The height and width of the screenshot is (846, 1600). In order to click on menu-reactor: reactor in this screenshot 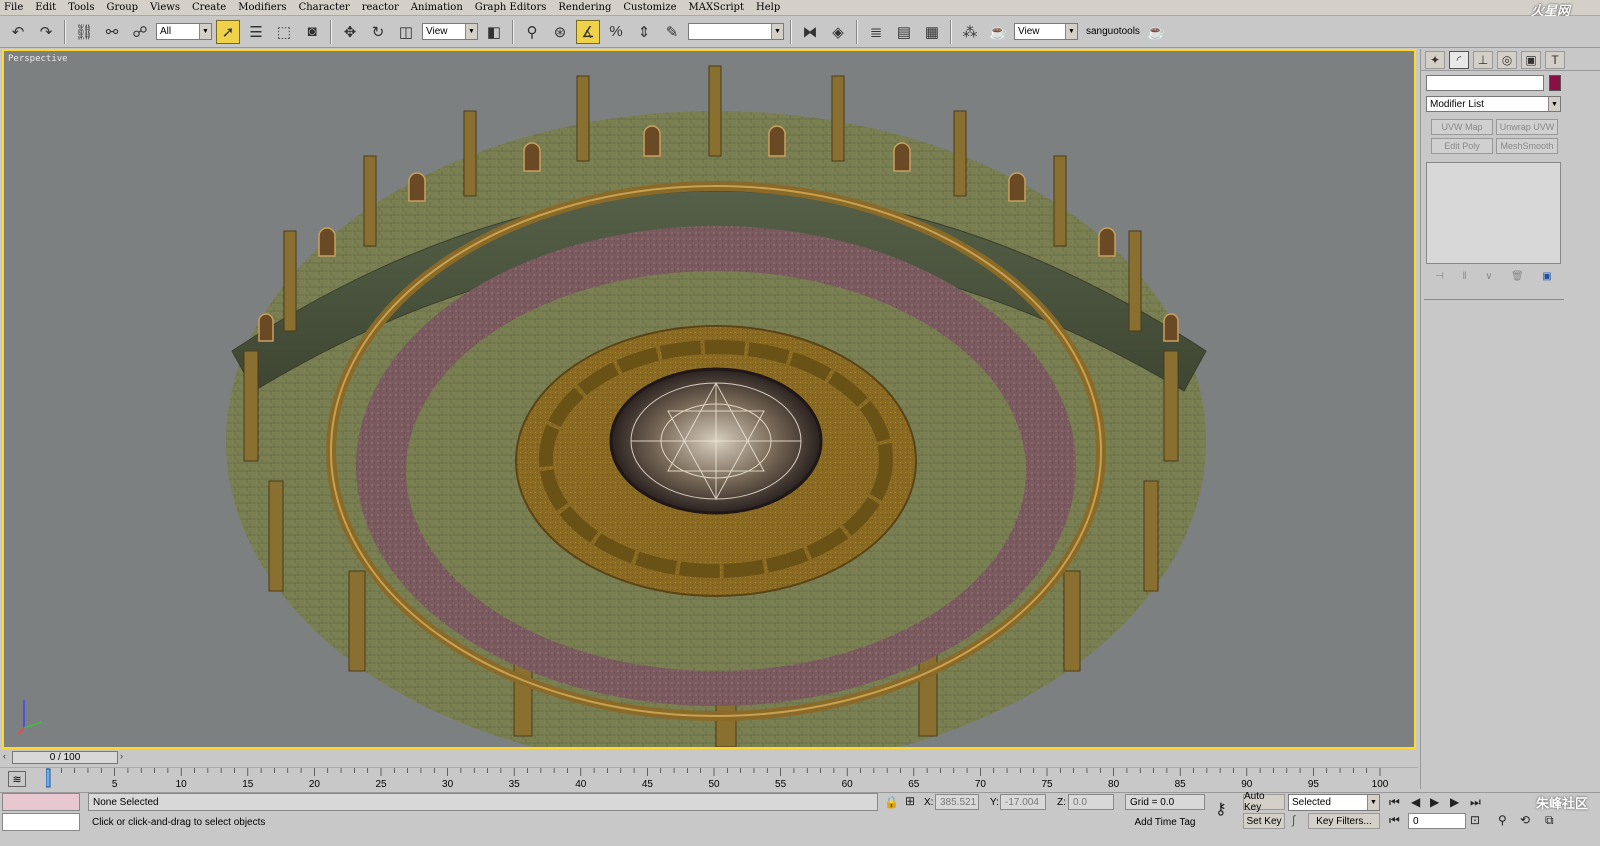, I will do `click(380, 7)`.